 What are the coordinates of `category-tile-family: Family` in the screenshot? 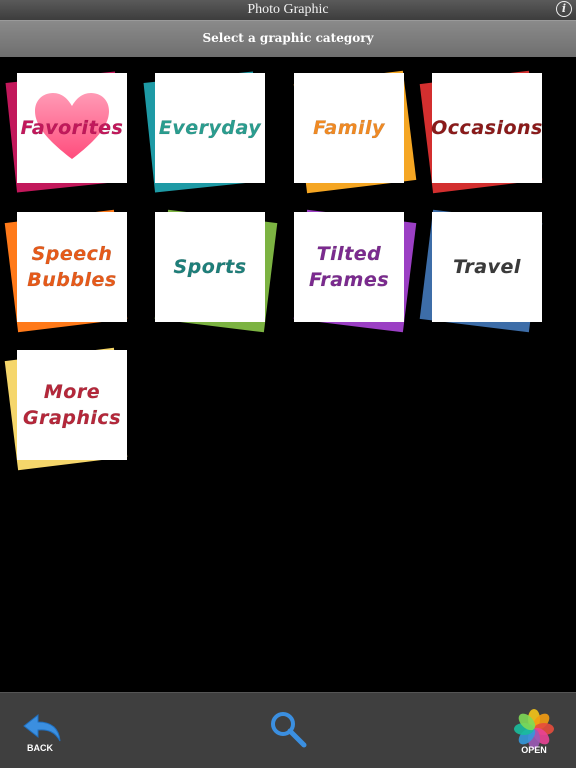 It's located at (355, 132).